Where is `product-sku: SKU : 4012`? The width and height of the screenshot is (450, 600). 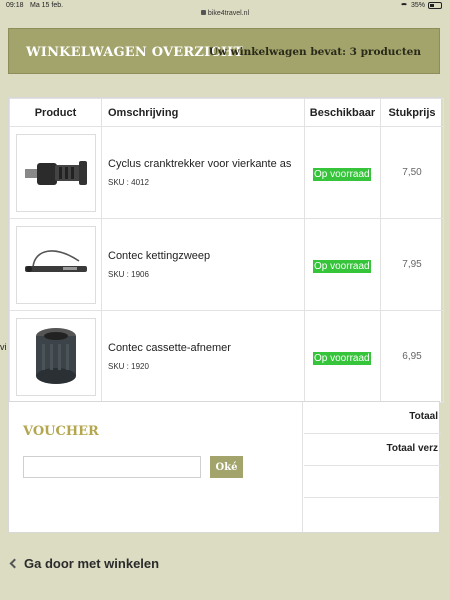
product-sku: SKU : 4012 is located at coordinates (128, 182).